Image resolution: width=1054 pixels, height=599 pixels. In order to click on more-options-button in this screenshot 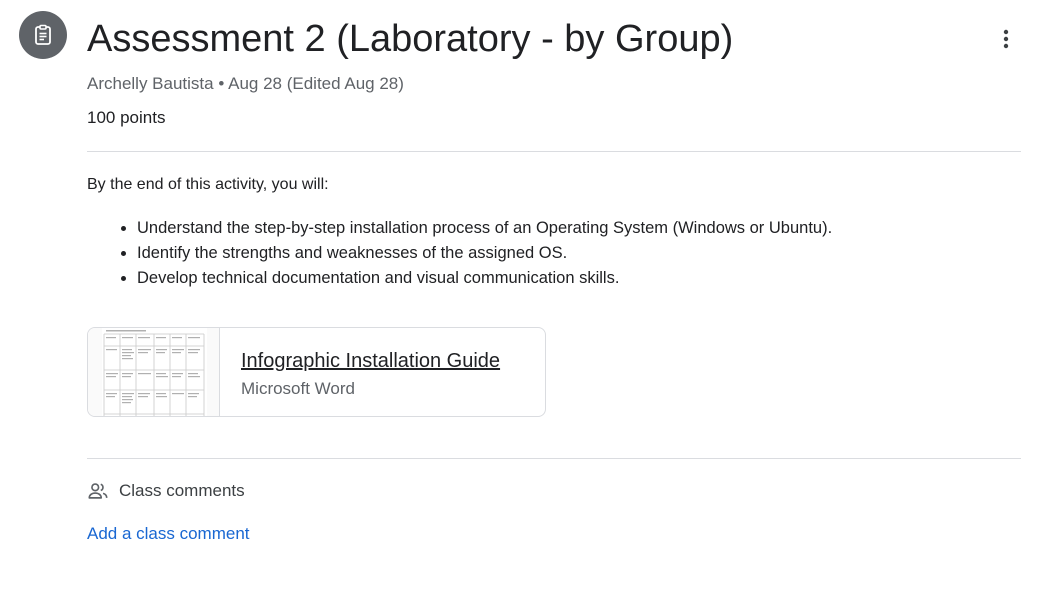, I will do `click(1006, 39)`.